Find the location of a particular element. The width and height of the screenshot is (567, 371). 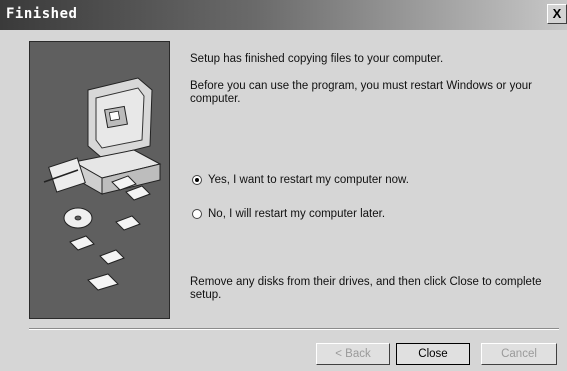

close-icon: X is located at coordinates (557, 13).